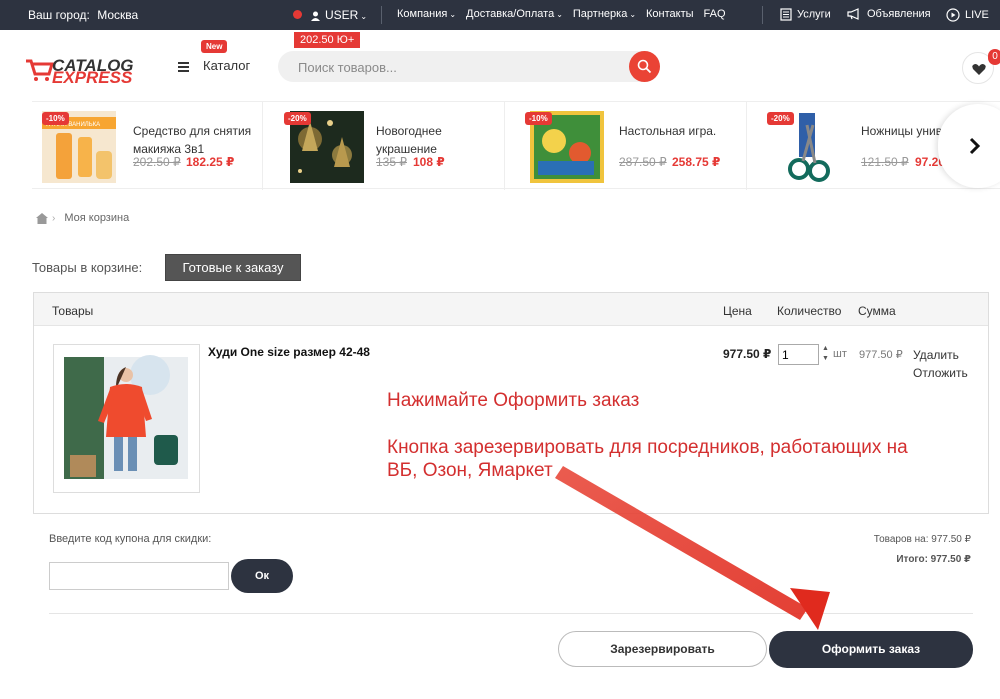 The height and width of the screenshot is (699, 1000). Describe the element at coordinates (825, 349) in the screenshot. I see `stepper-up-icon: ▲` at that location.